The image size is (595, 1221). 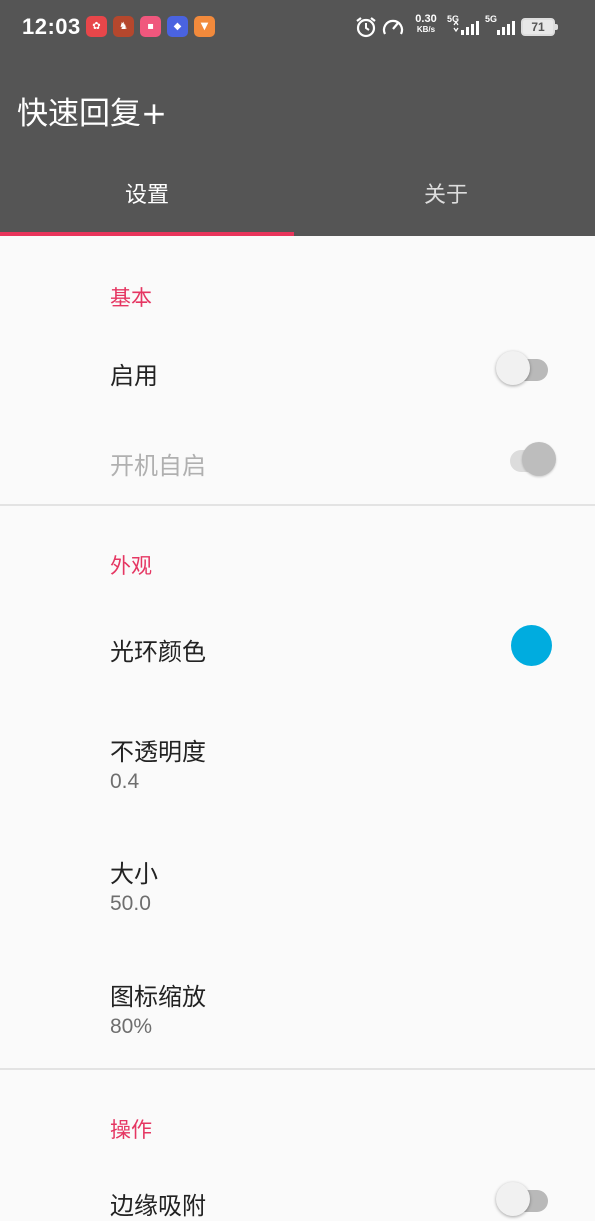 What do you see at coordinates (366, 27) in the screenshot?
I see `alarm-icon` at bounding box center [366, 27].